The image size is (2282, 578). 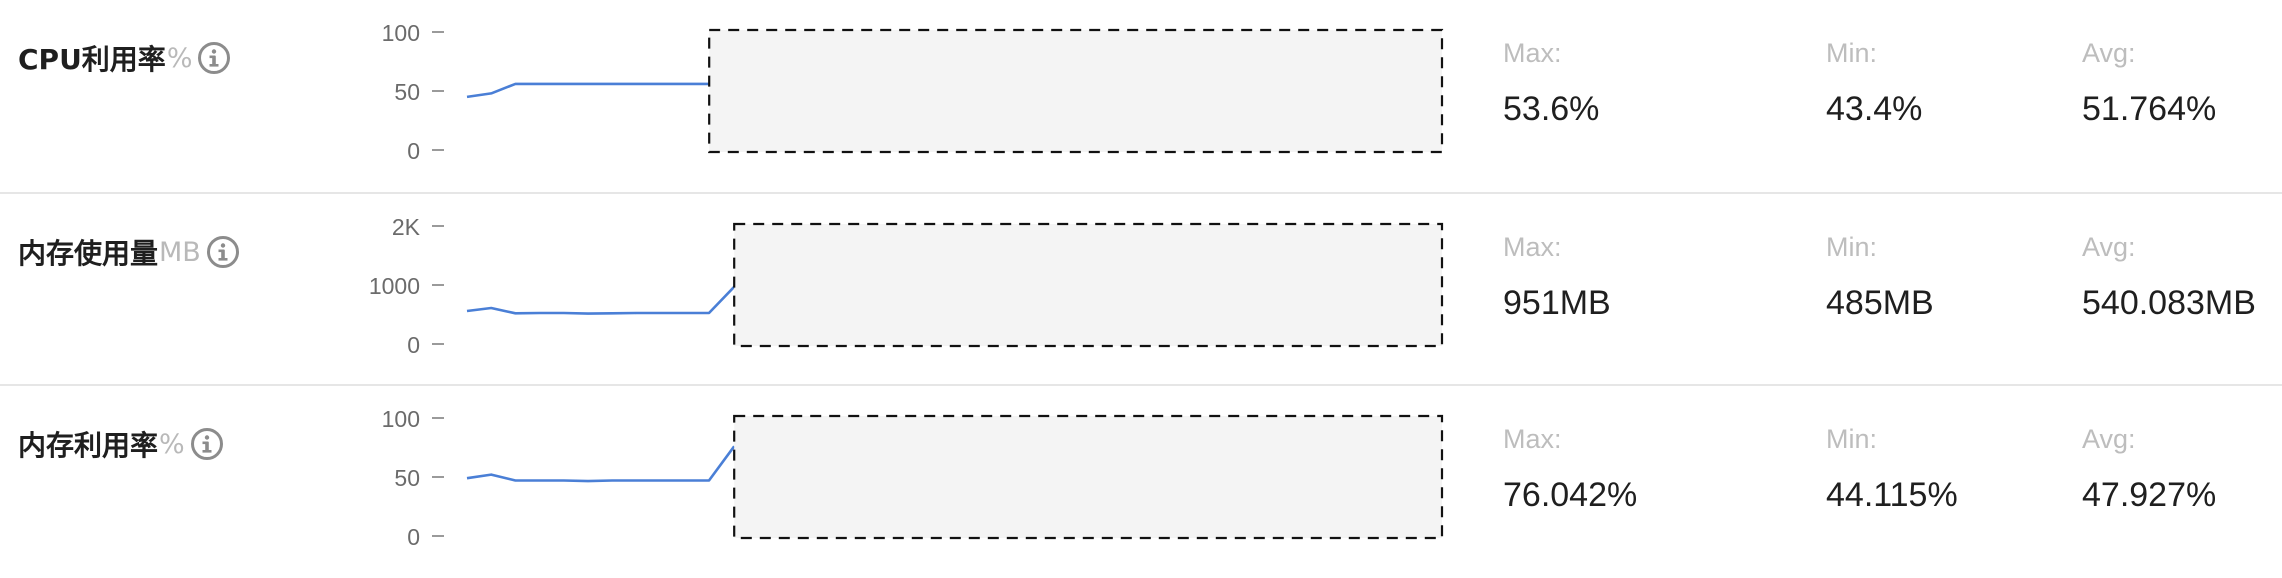 I want to click on stat-max: Max: 76.042%, so click(x=1570, y=469).